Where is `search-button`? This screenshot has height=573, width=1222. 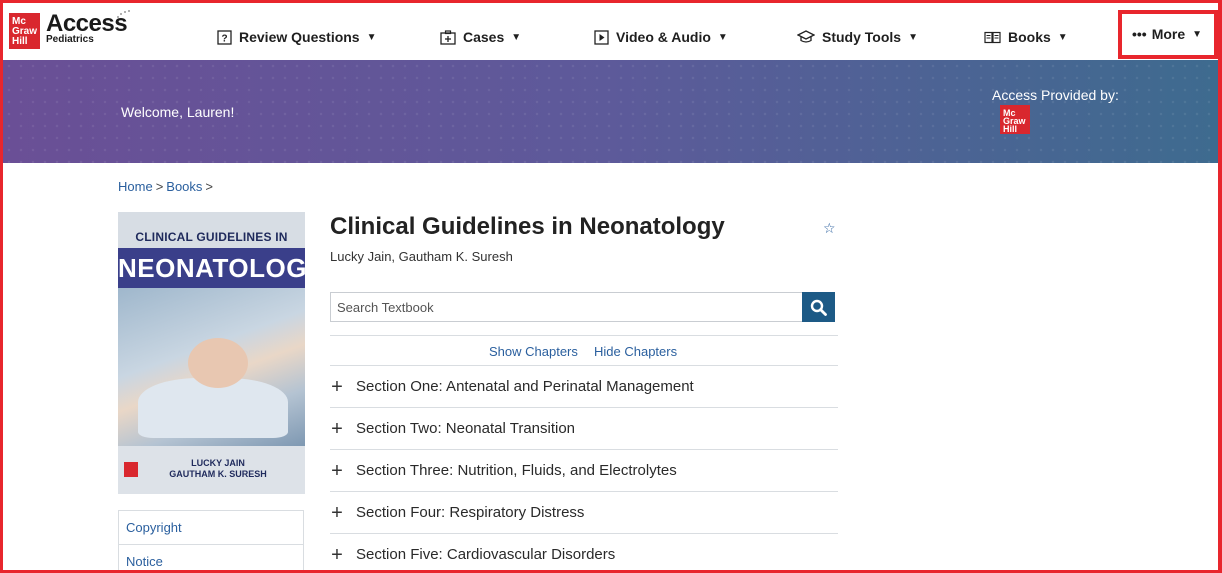 search-button is located at coordinates (818, 307).